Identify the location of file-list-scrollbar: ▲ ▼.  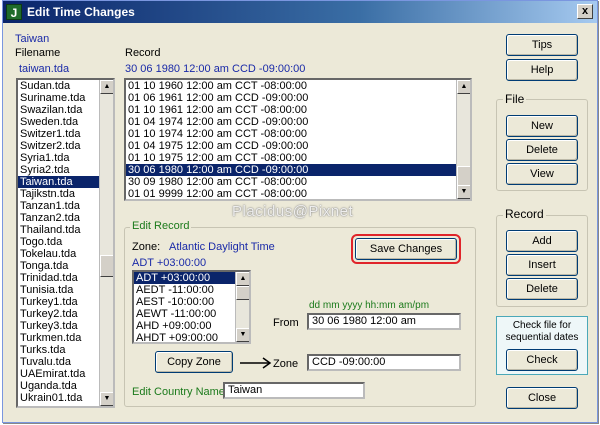
(106, 243).